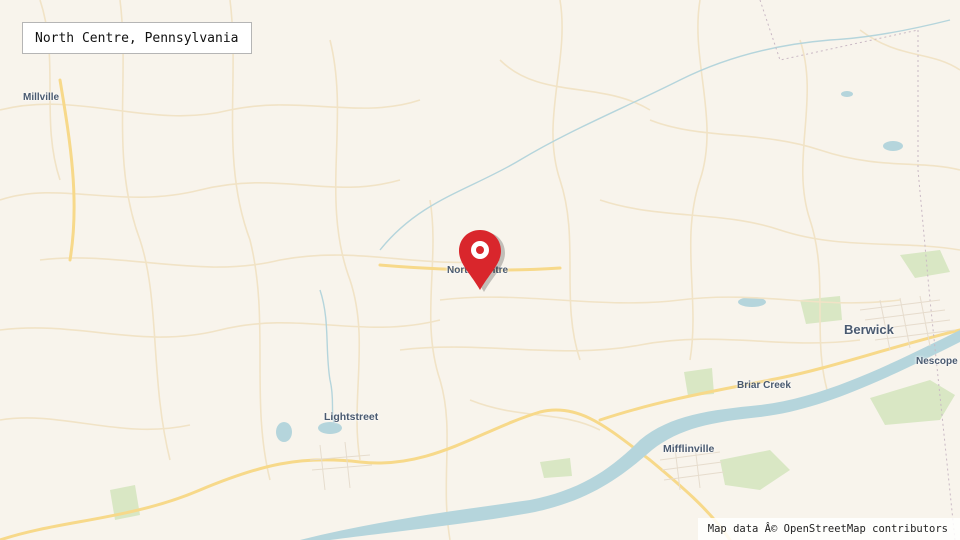 The width and height of the screenshot is (960, 540). Describe the element at coordinates (688, 449) in the screenshot. I see `place-label-mifflinville: Mifflinville` at that location.